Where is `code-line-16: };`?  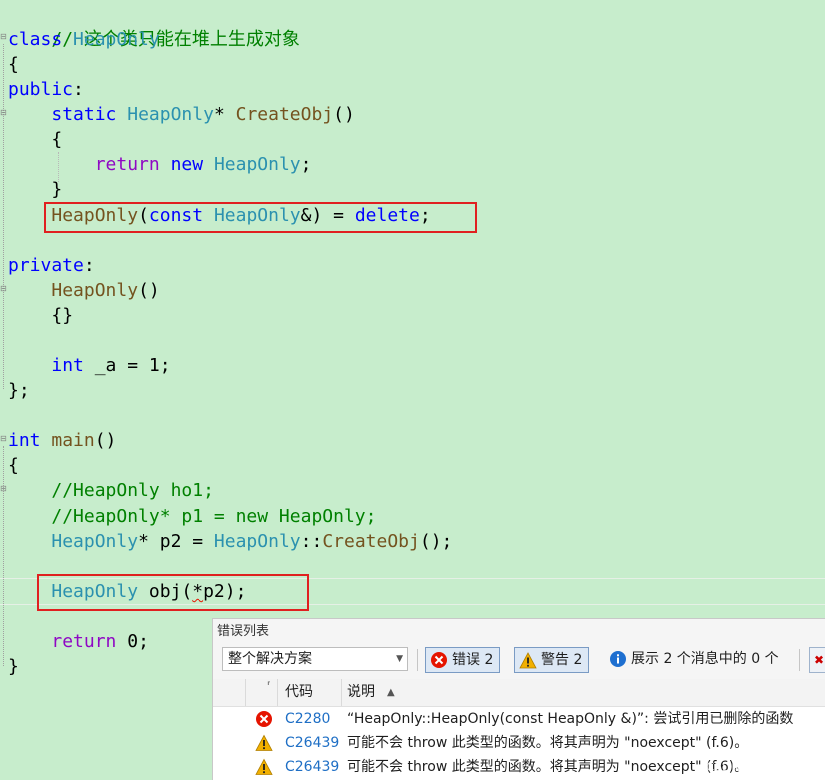
code-line-16: }; is located at coordinates (19, 390).